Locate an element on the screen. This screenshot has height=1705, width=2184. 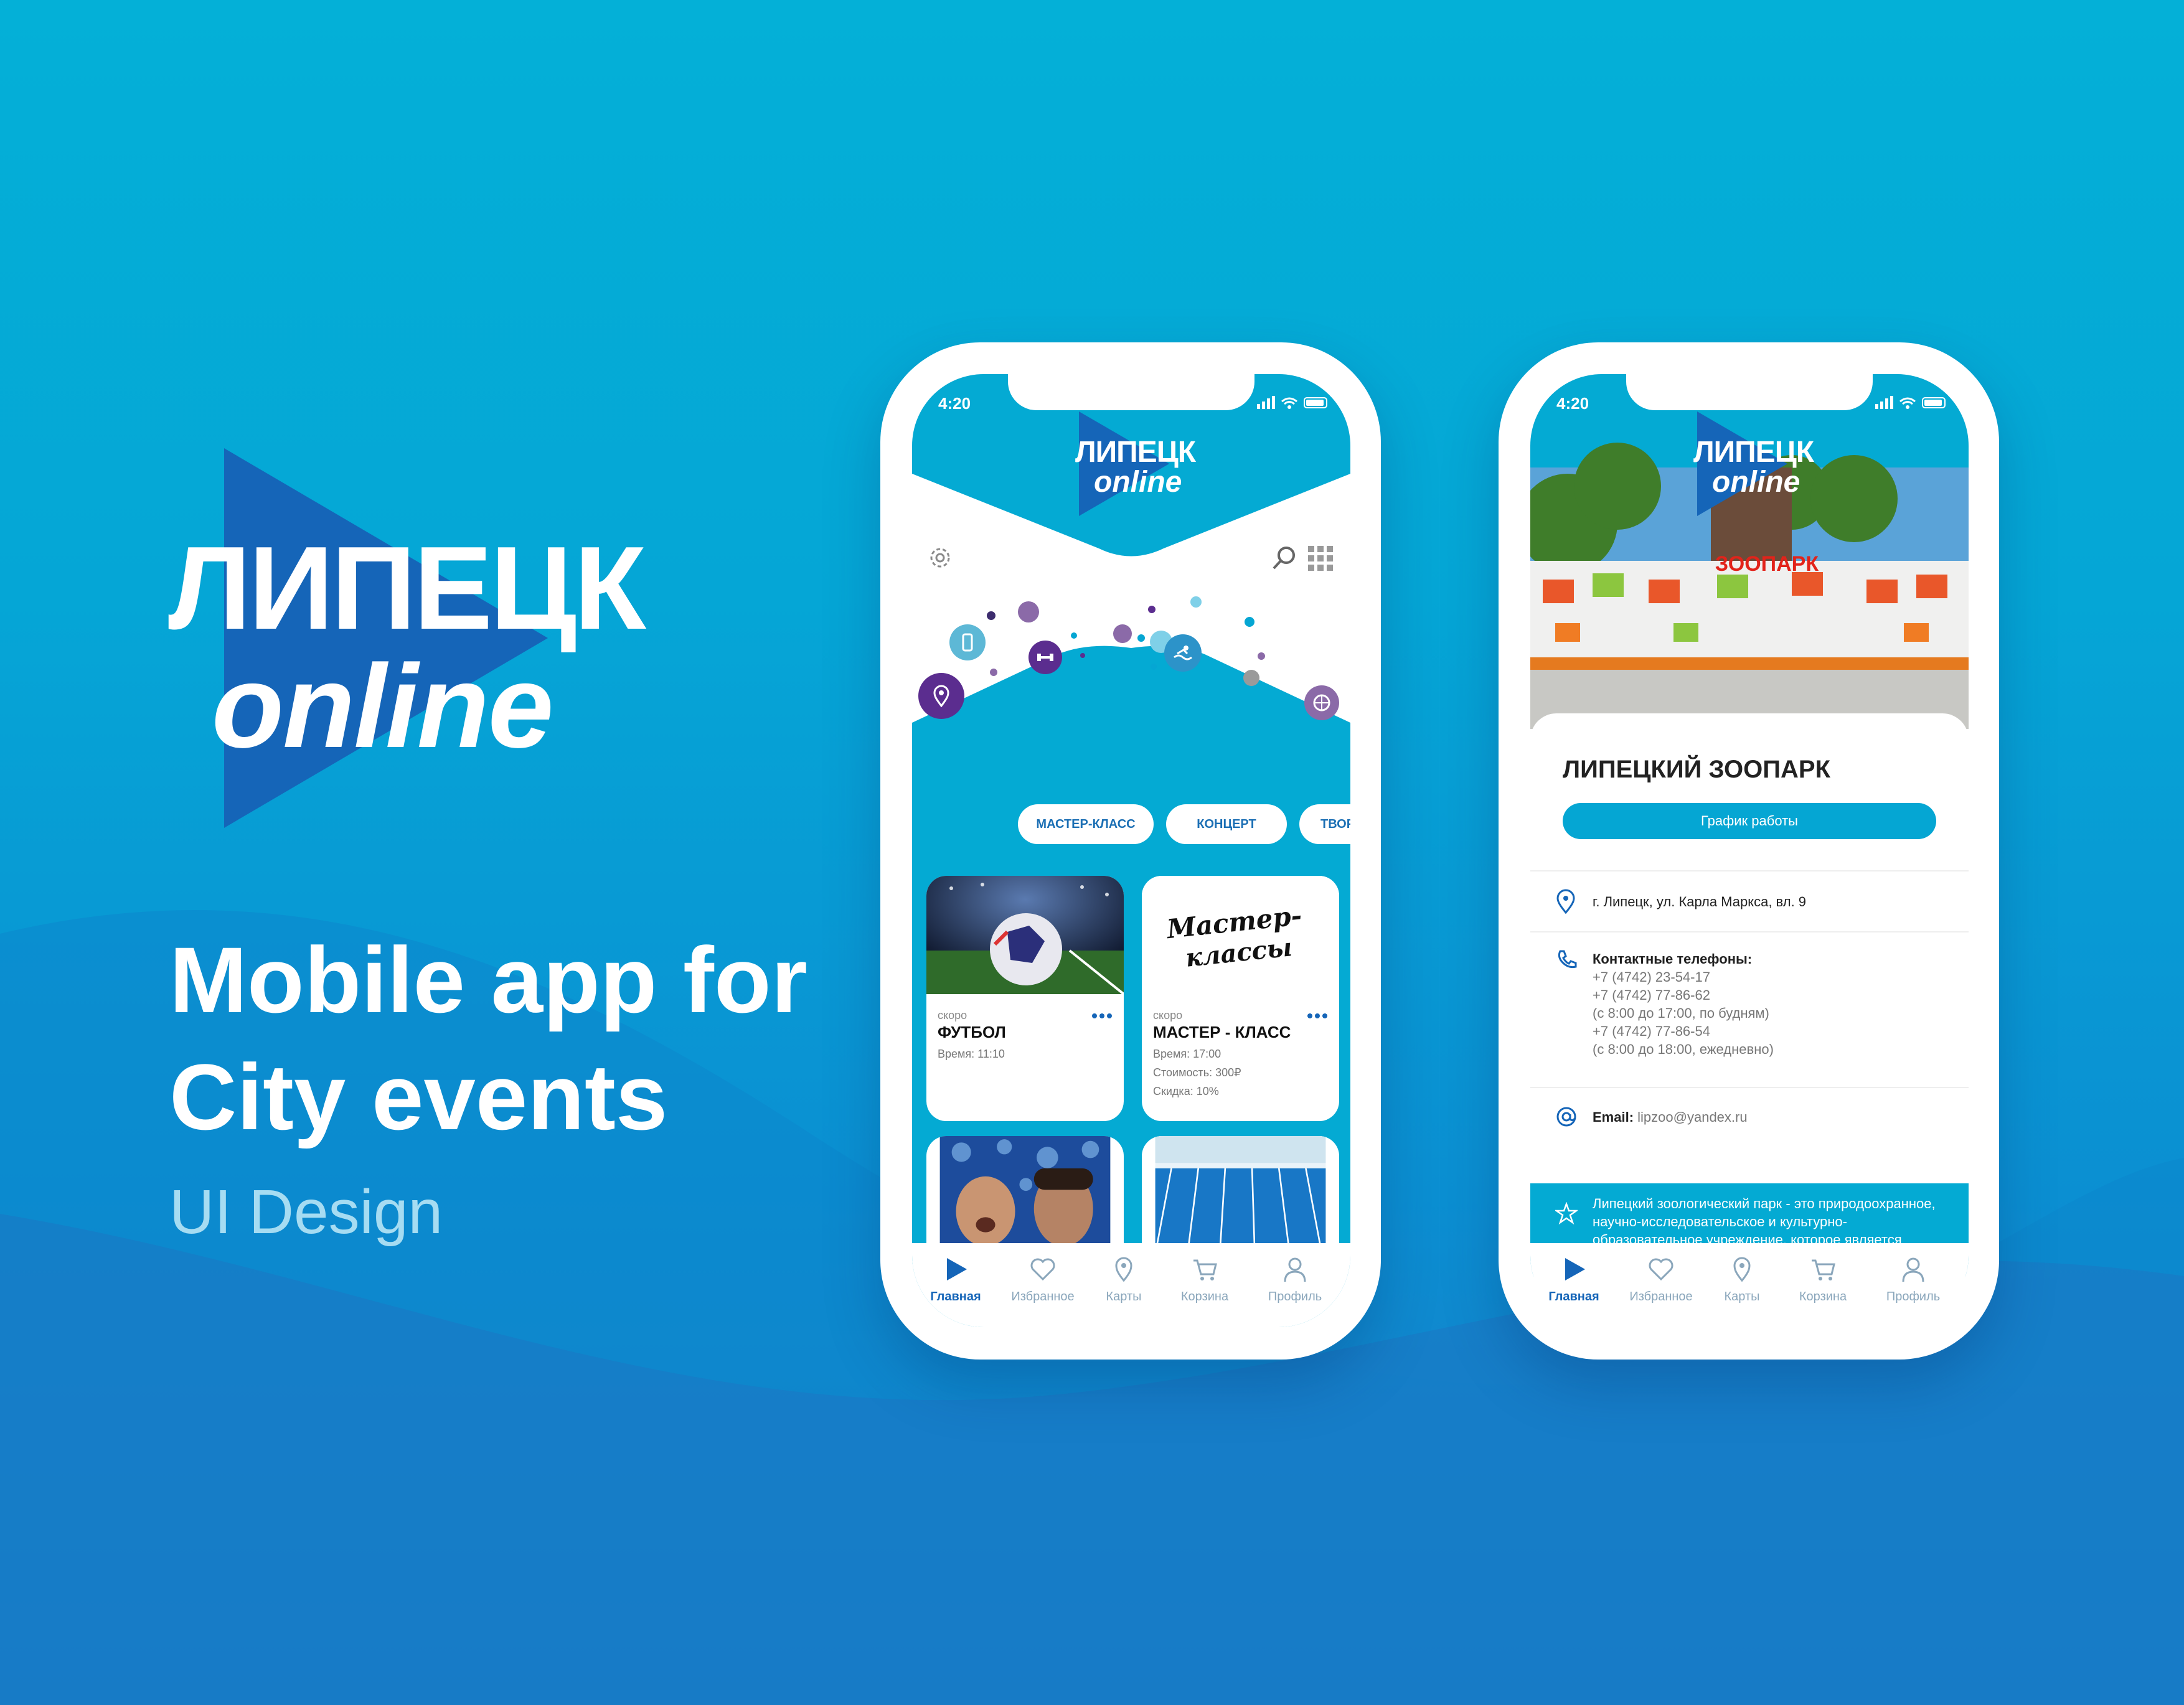
schedule-button: График работы is located at coordinates (1749, 821).